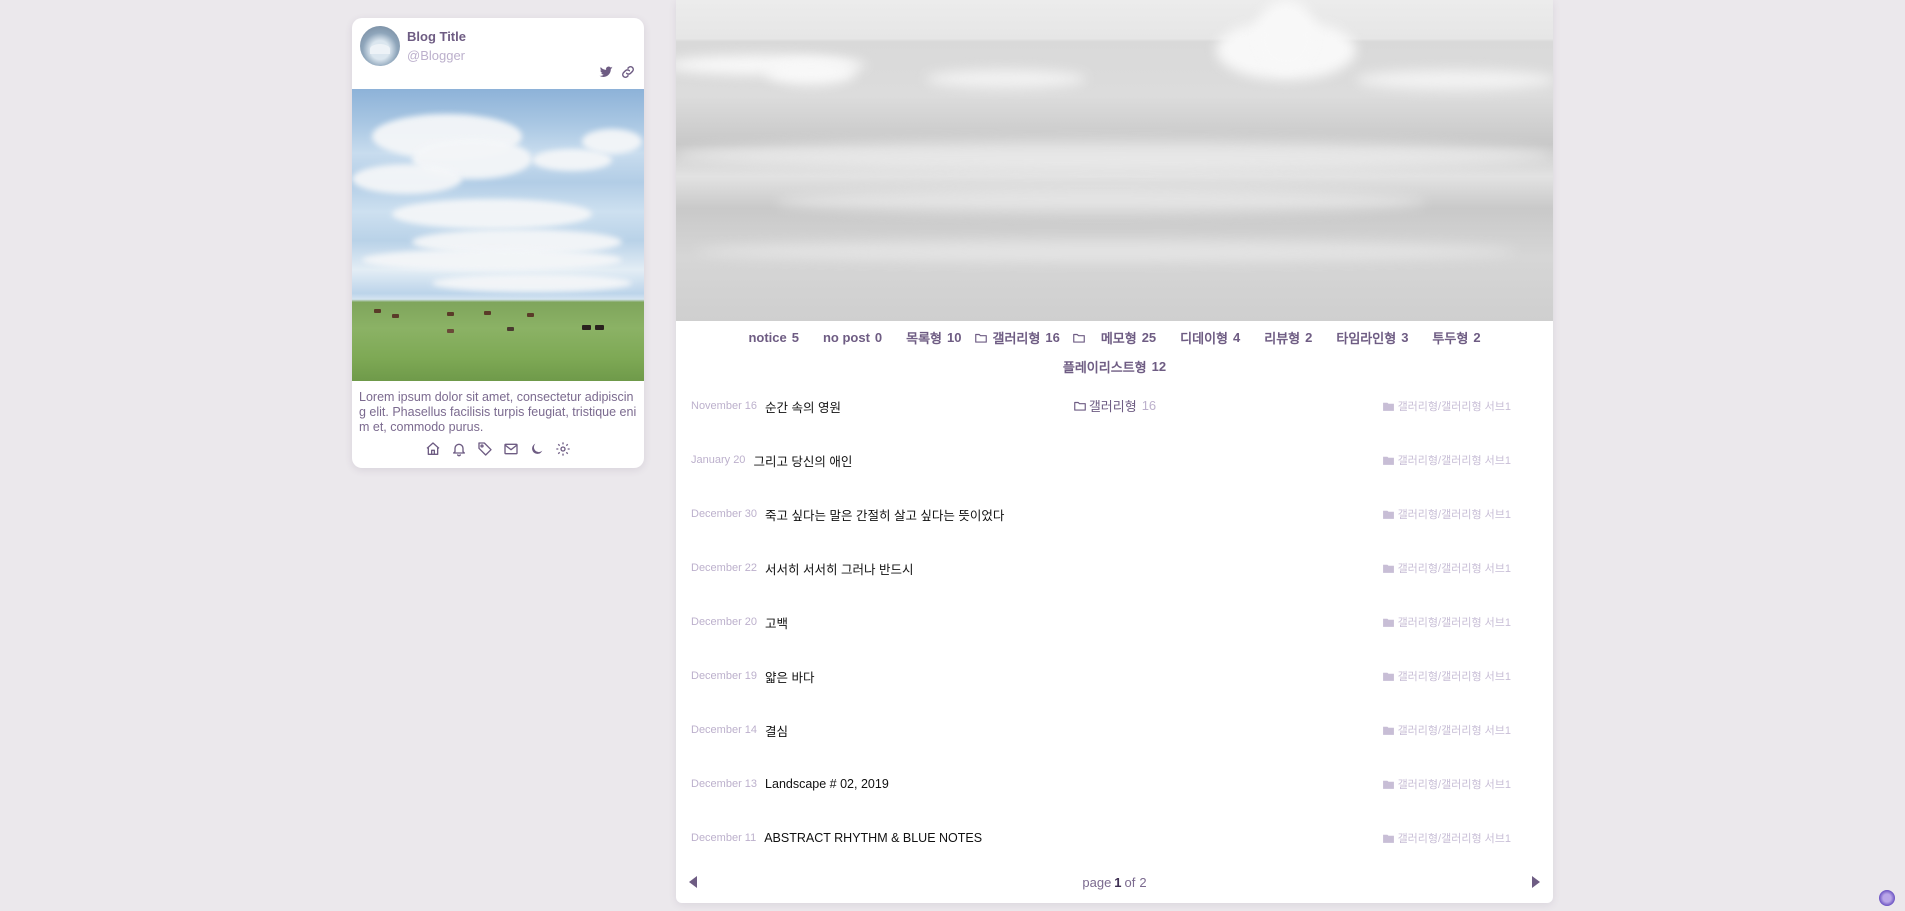  What do you see at coordinates (1143, 882) in the screenshot?
I see `pager-total-pages: 2` at bounding box center [1143, 882].